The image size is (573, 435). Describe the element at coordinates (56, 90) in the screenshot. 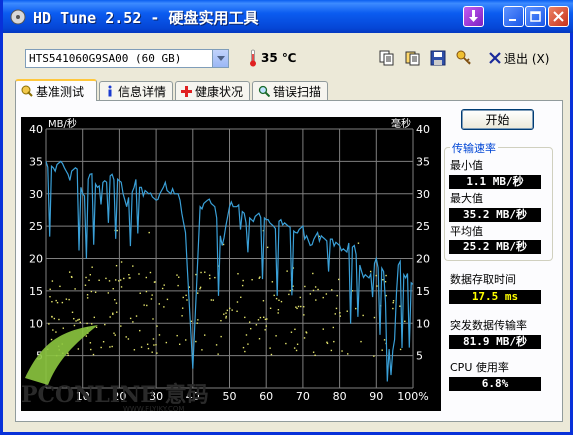

I see `tab-benchmark: 基准测试` at that location.